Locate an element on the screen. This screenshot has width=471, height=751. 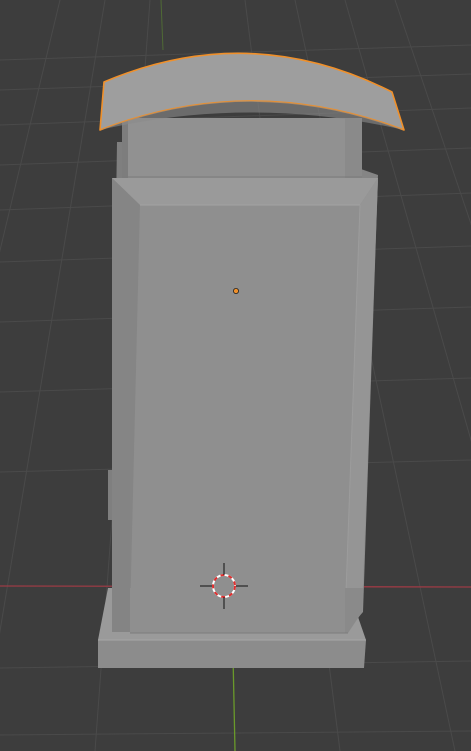
mailbox-base-front is located at coordinates (232, 654).